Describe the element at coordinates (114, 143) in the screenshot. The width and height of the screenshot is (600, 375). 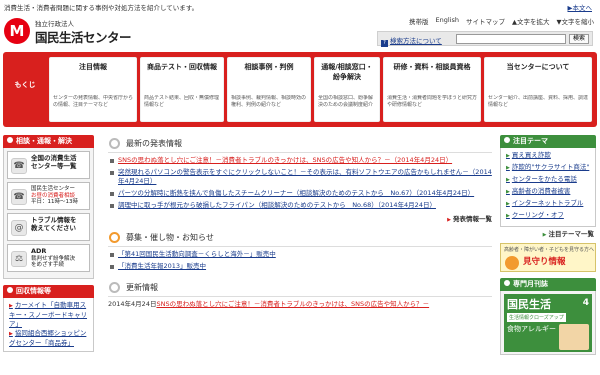
I see `section-circle-icon` at that location.